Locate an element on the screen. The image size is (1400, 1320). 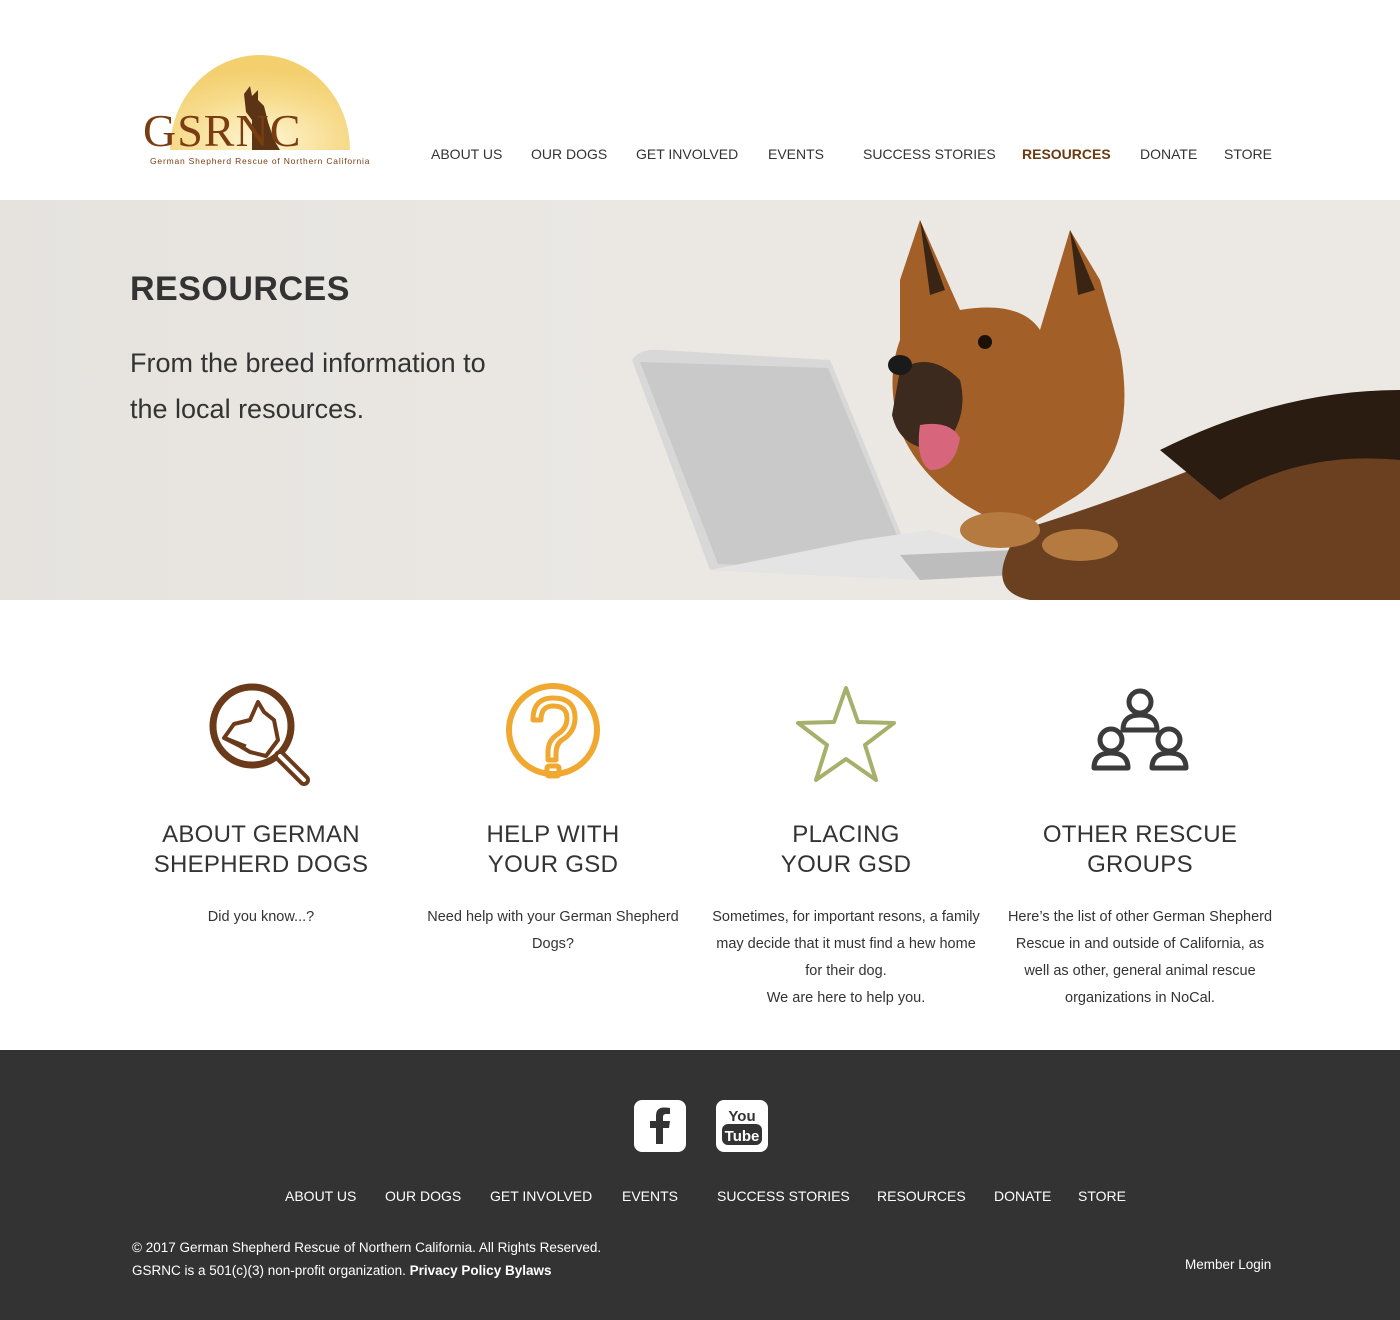
star-icon is located at coordinates (846, 735).